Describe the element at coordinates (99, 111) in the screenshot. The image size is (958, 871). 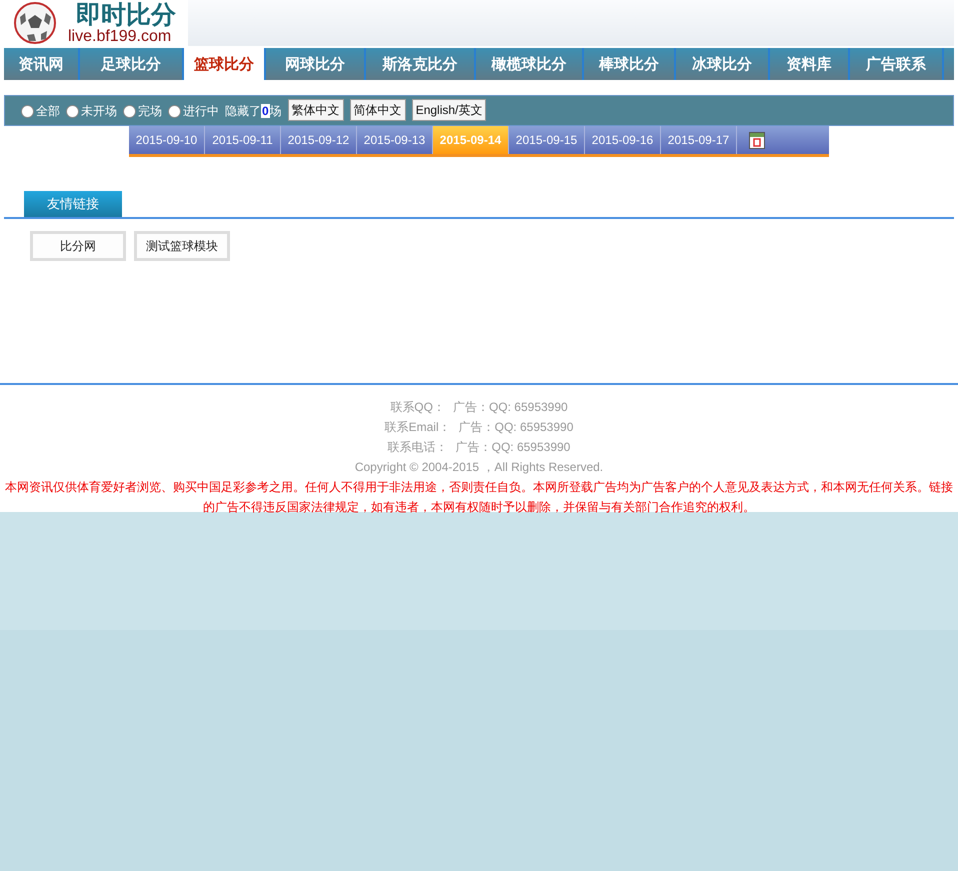
I see `radio-label: 未开场` at that location.